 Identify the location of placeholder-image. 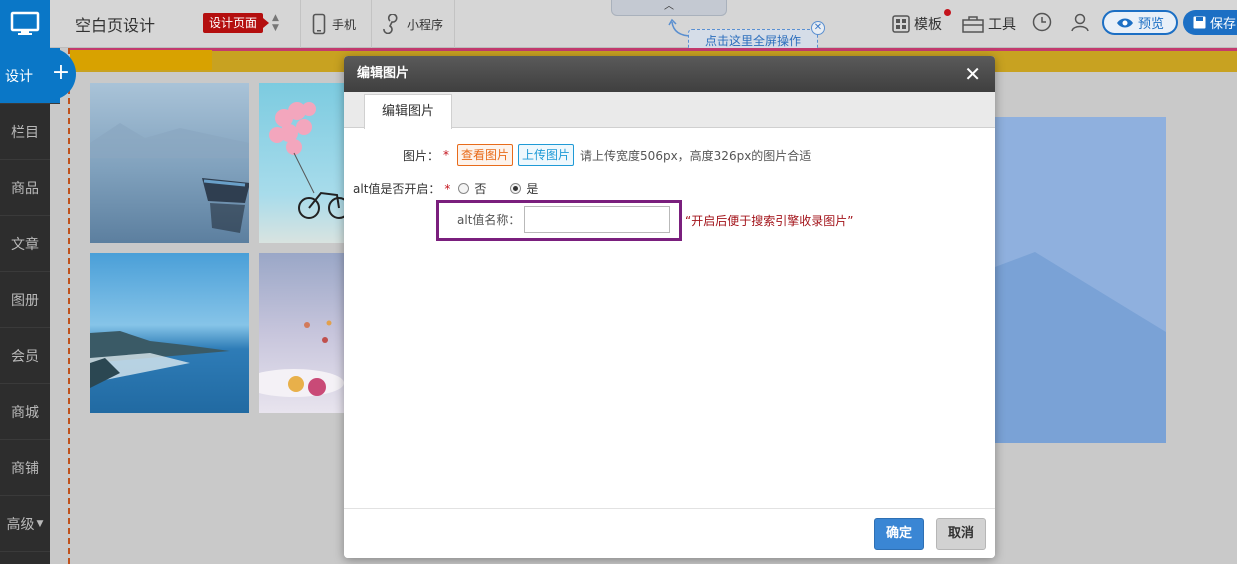
(1080, 280).